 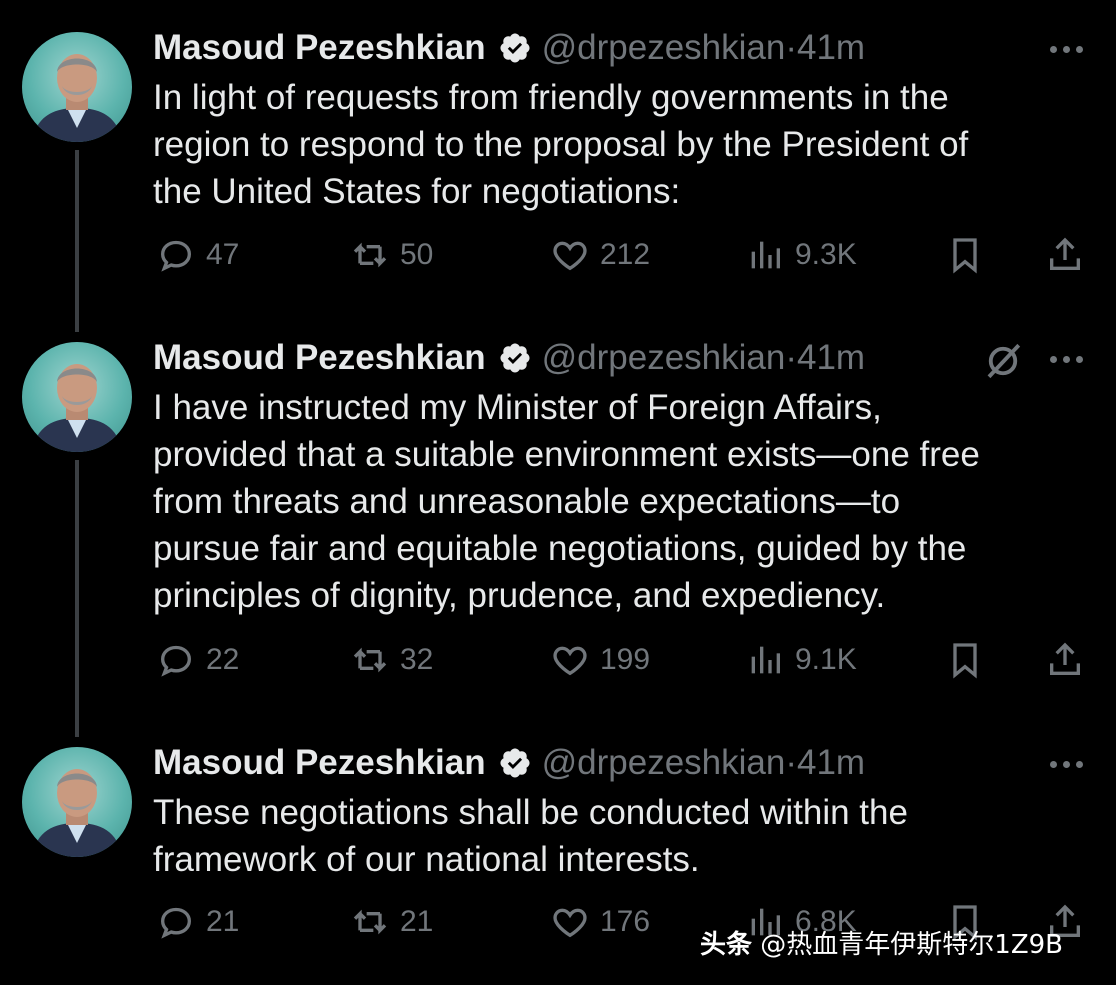 I want to click on reply-count: 22, so click(x=223, y=659).